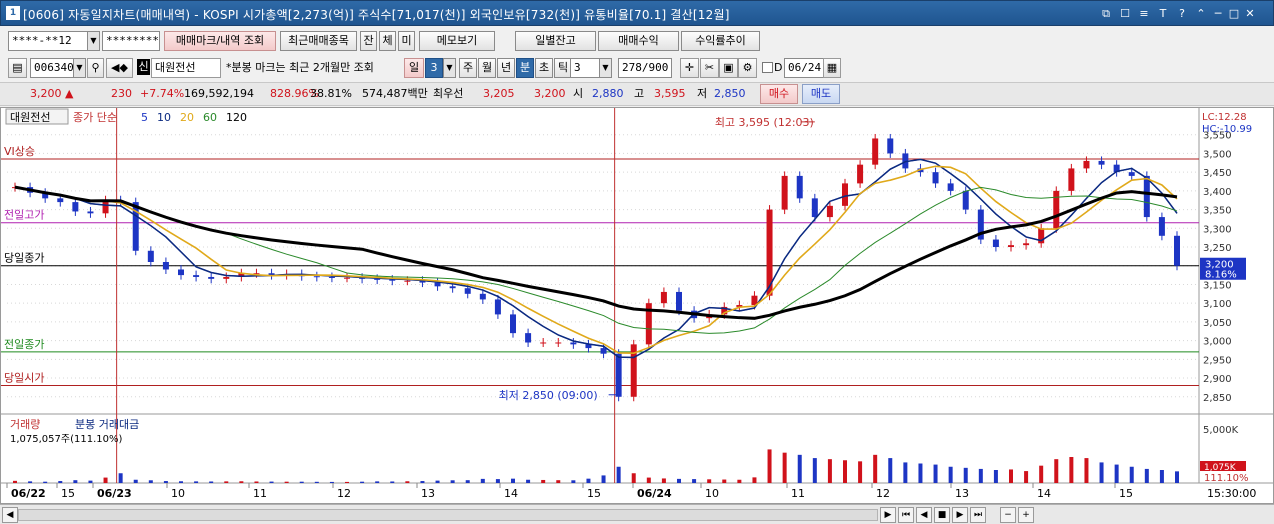  I want to click on account-dropdown: ▼, so click(93, 41).